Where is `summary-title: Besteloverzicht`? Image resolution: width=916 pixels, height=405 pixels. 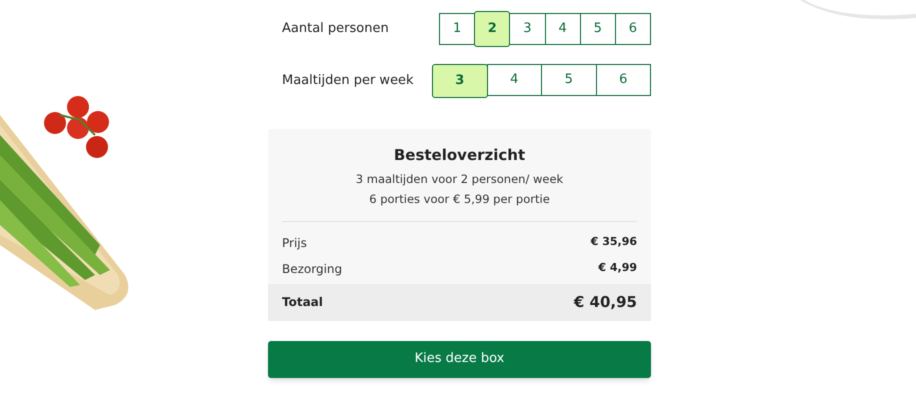 summary-title: Besteloverzicht is located at coordinates (460, 155).